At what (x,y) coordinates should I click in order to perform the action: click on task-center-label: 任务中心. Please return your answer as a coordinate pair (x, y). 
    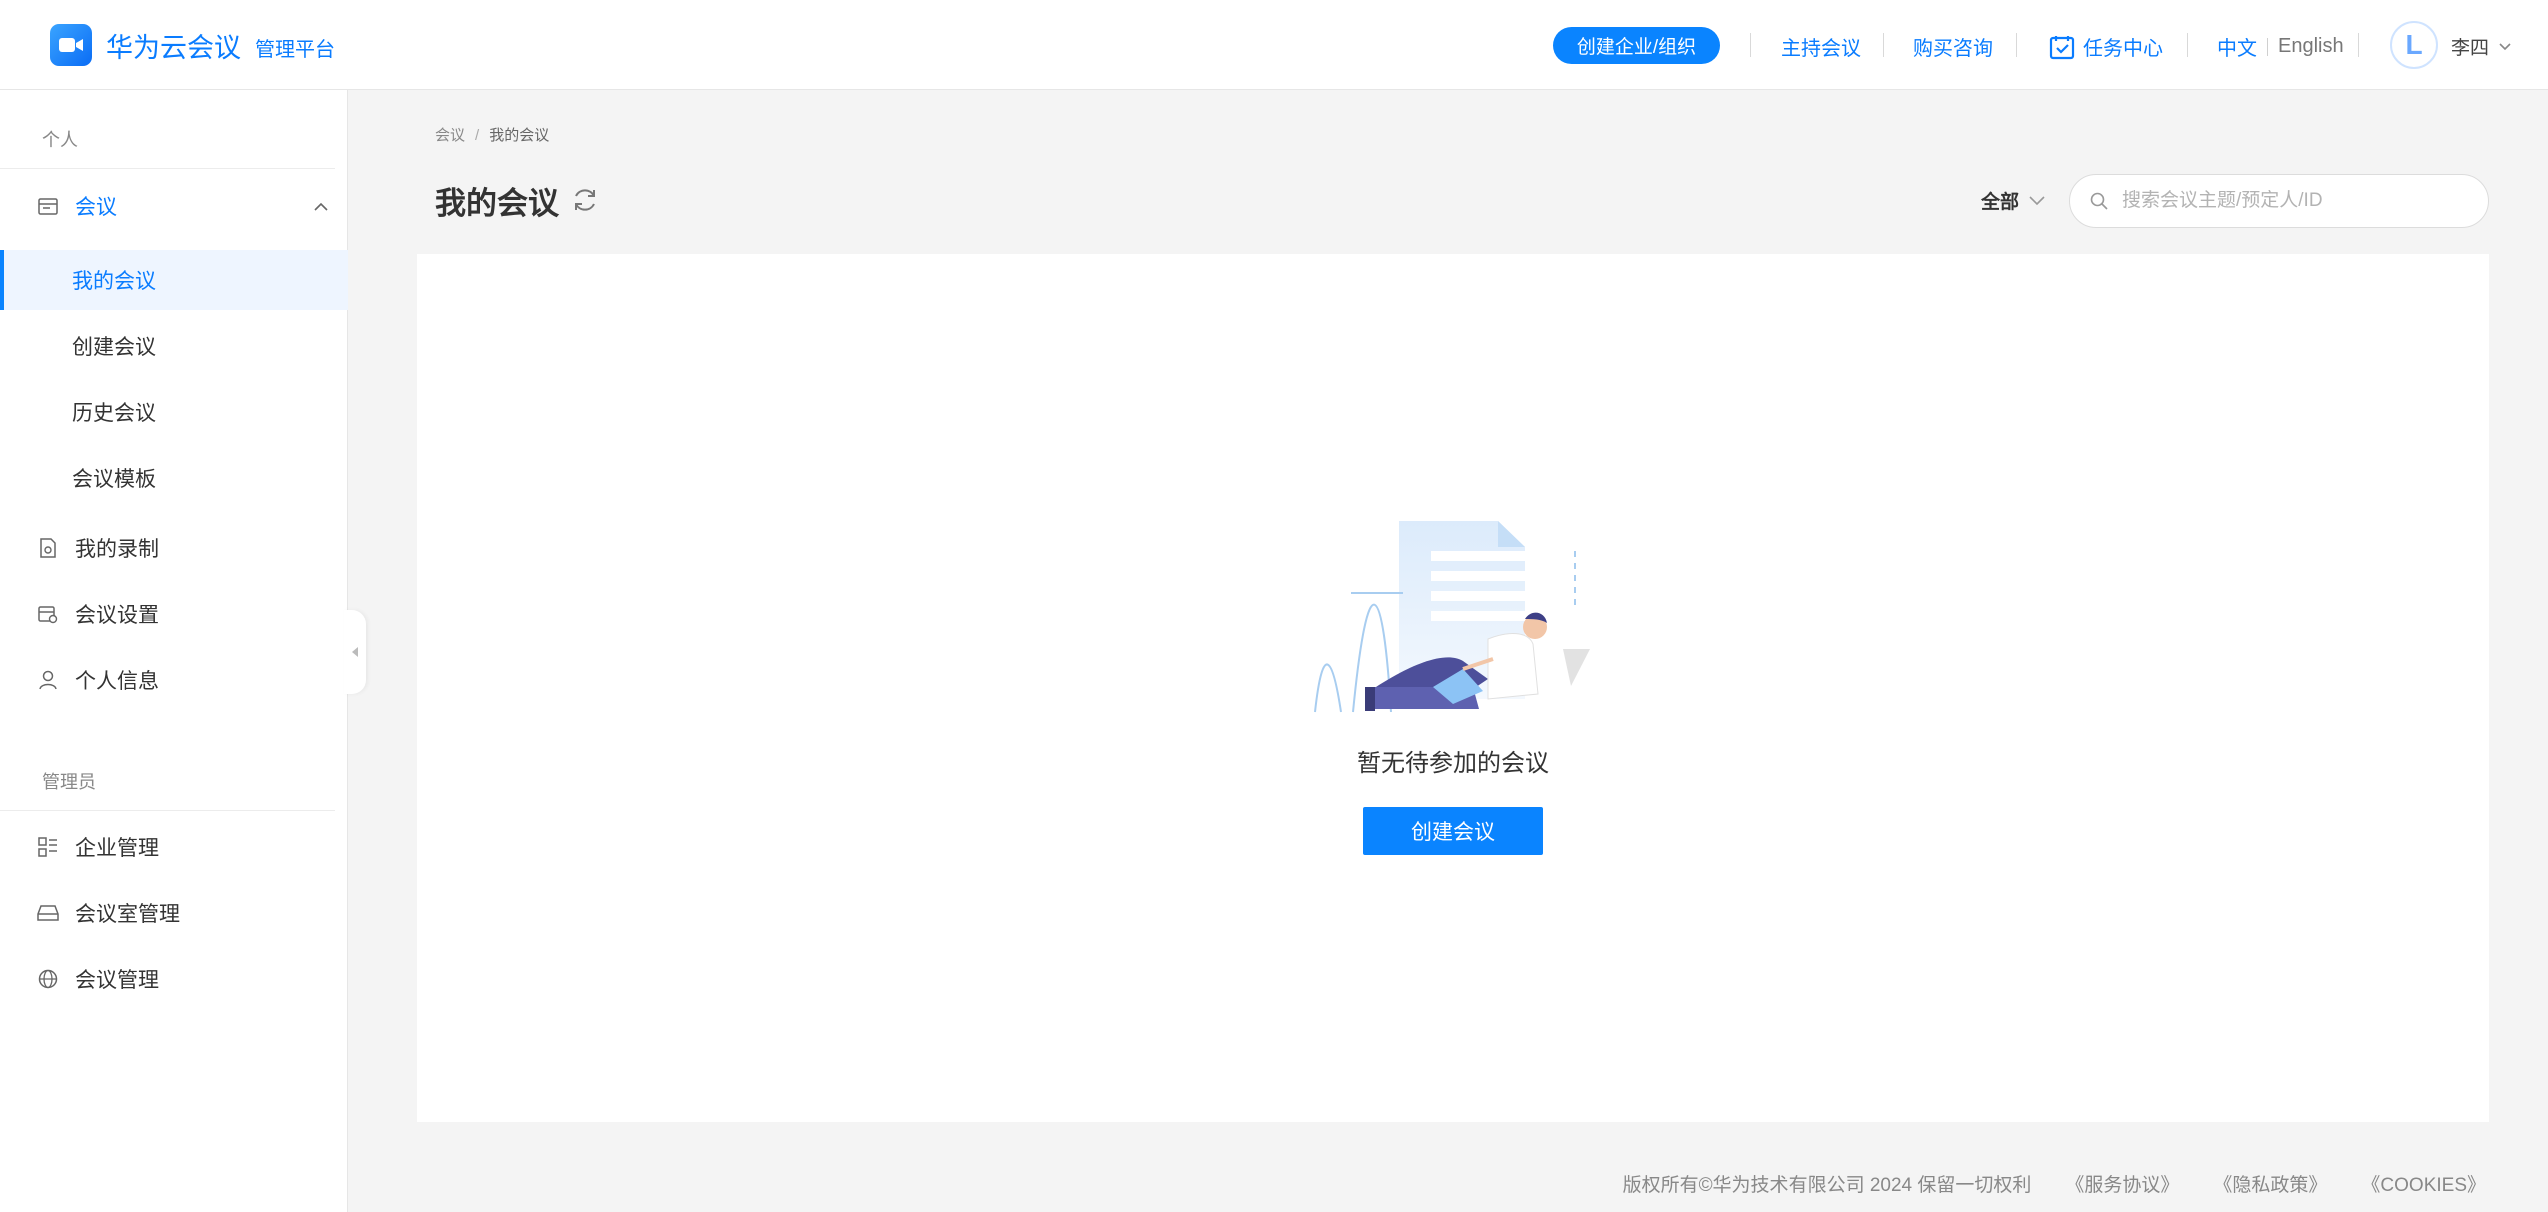
    Looking at the image, I should click on (2123, 49).